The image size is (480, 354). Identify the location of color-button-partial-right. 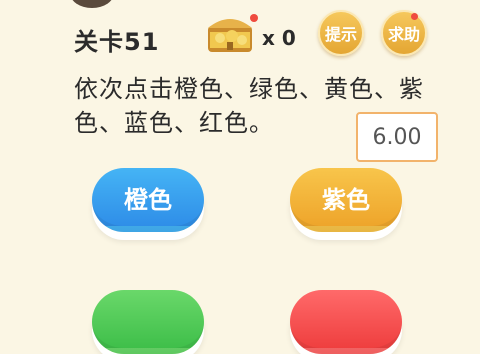
(346, 322).